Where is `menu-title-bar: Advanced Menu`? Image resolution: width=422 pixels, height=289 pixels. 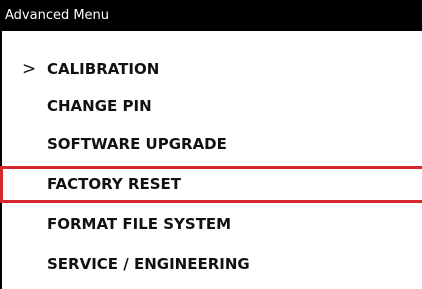
menu-title-bar: Advanced Menu is located at coordinates (211, 15).